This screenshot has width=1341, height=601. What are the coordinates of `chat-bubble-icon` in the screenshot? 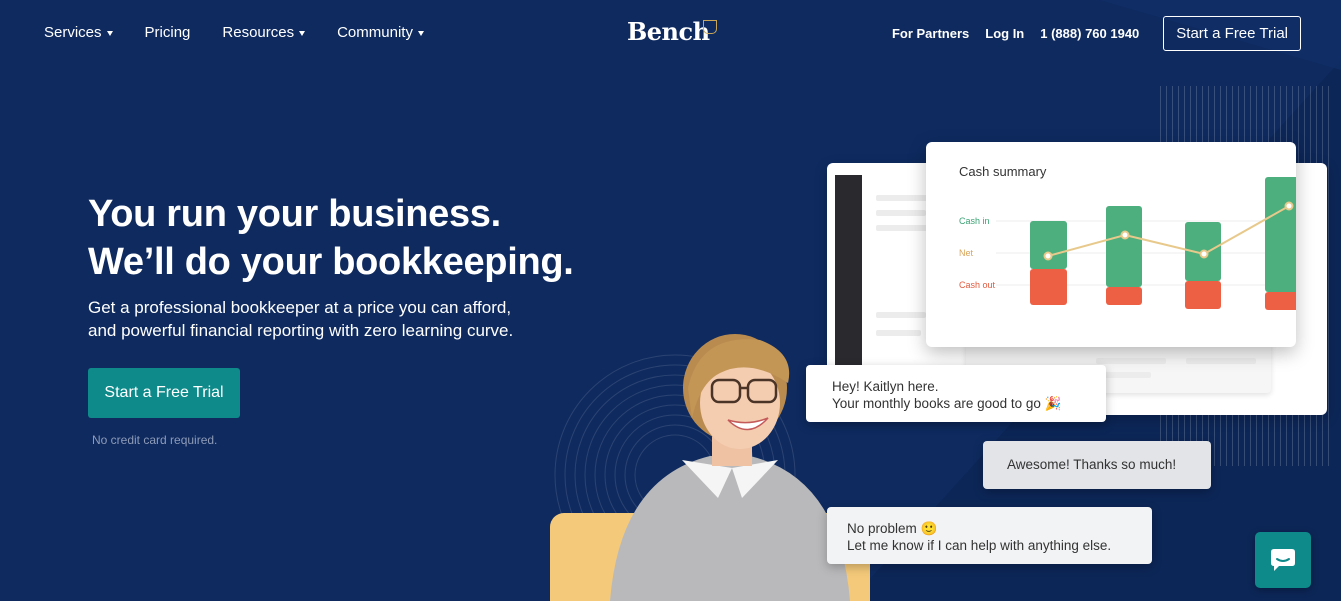 It's located at (1283, 560).